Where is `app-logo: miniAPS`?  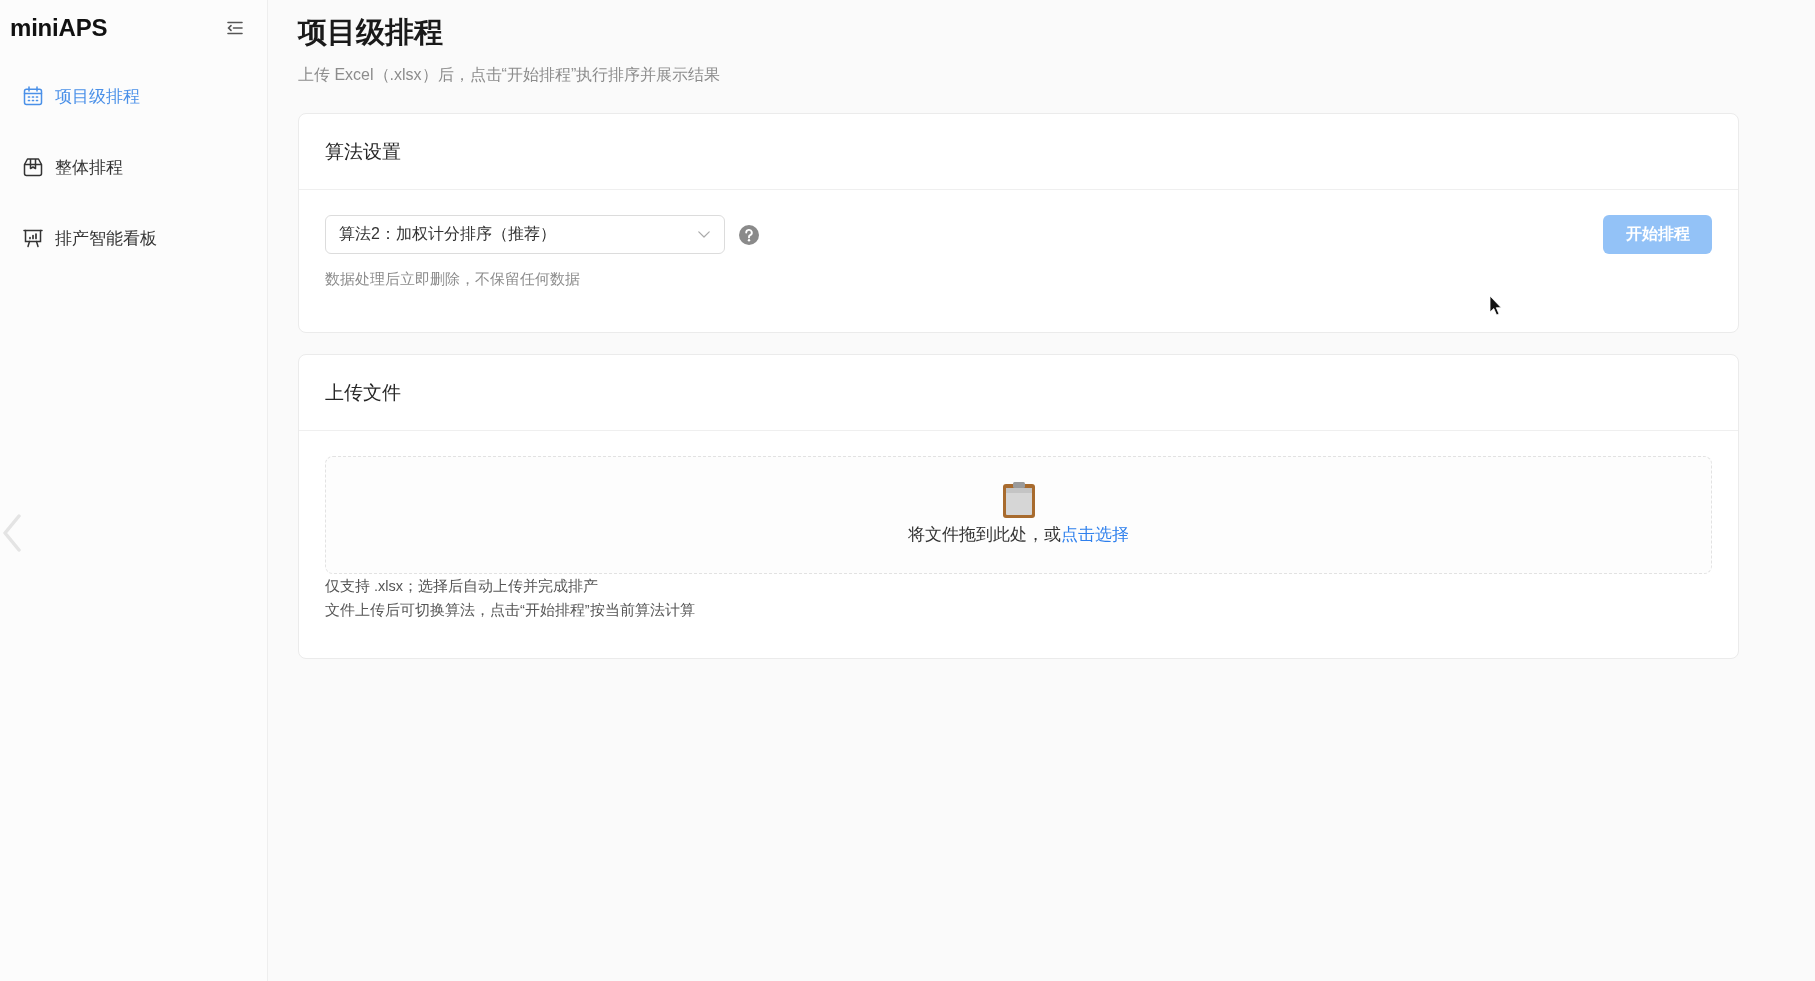
app-logo: miniAPS is located at coordinates (59, 28).